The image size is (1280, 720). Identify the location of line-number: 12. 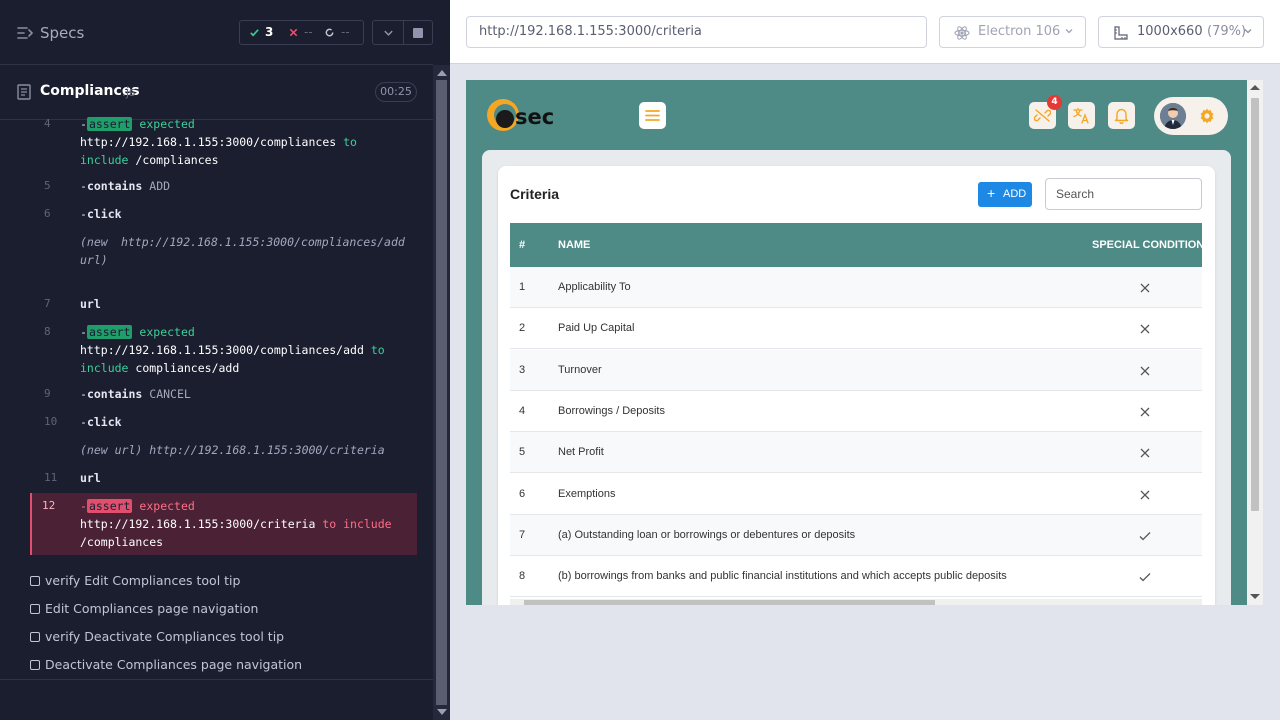
(49, 505).